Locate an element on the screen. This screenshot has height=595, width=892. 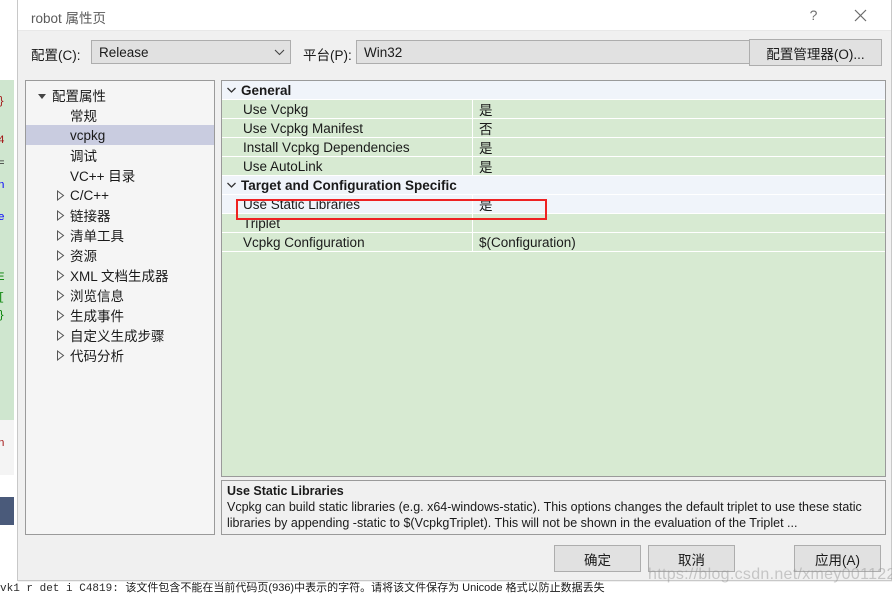
platform-label: 平台(P): is located at coordinates (327, 55).